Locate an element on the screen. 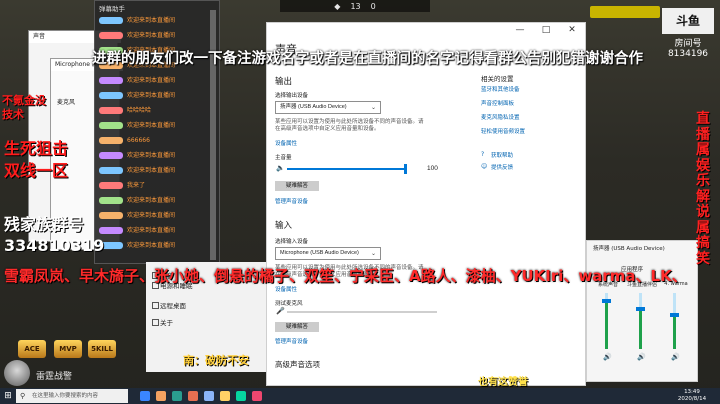  speaker-icon: 🔈 is located at coordinates (280, 168).